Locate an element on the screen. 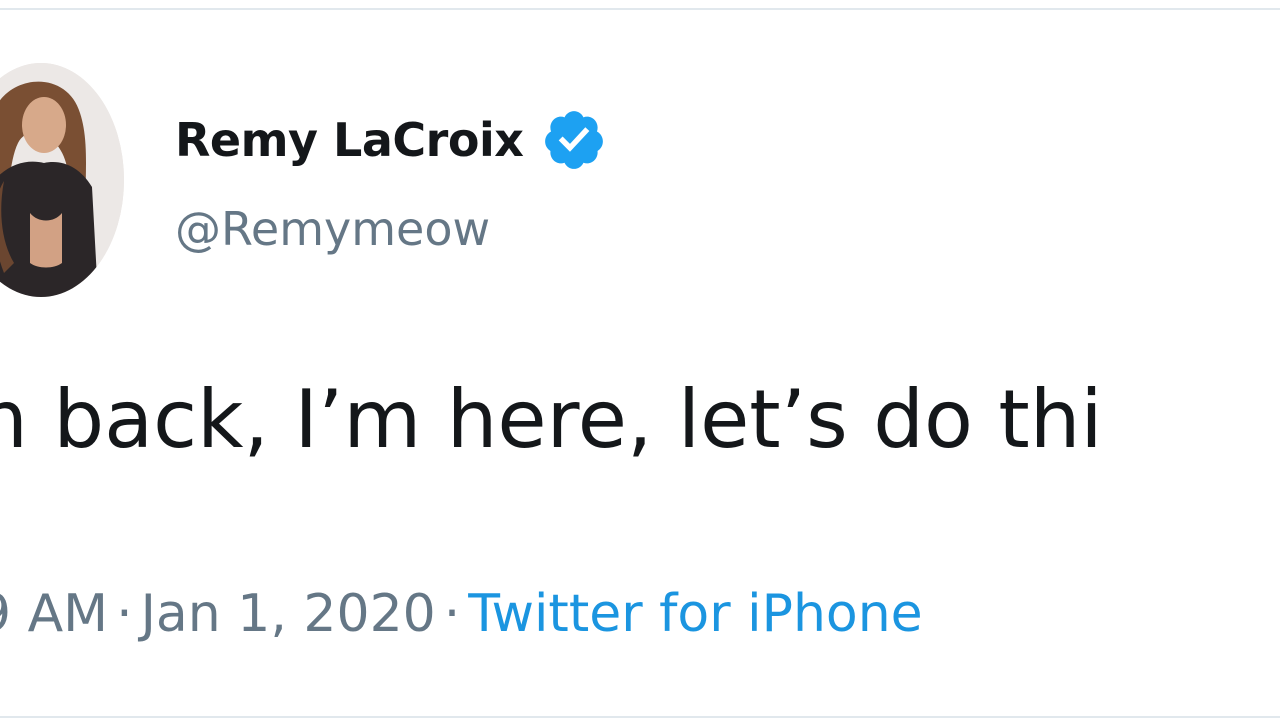 The width and height of the screenshot is (1280, 720). display-name: Remy LaCroix is located at coordinates (349, 140).